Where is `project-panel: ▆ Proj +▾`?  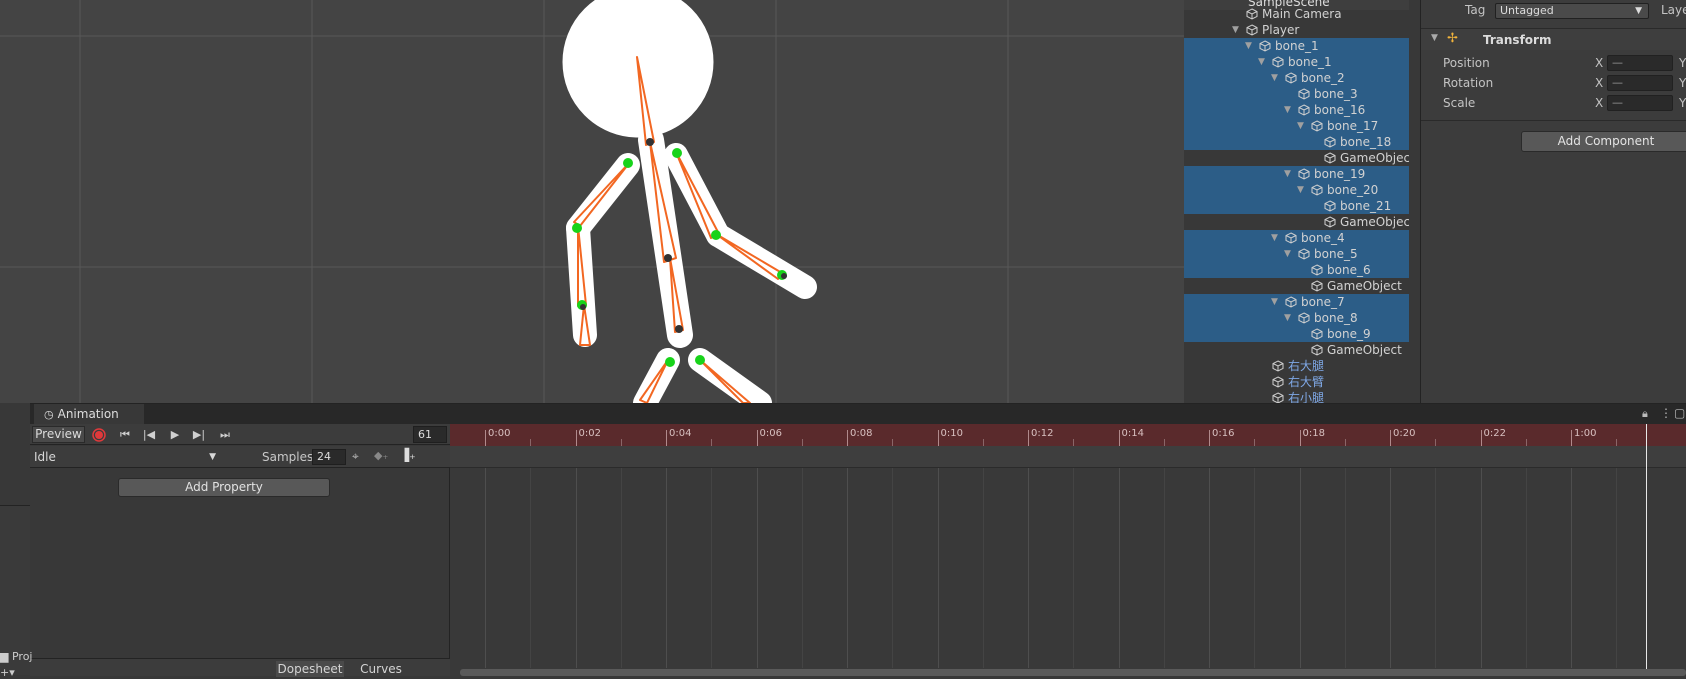
project-panel: ▆ Proj +▾ is located at coordinates (16, 592).